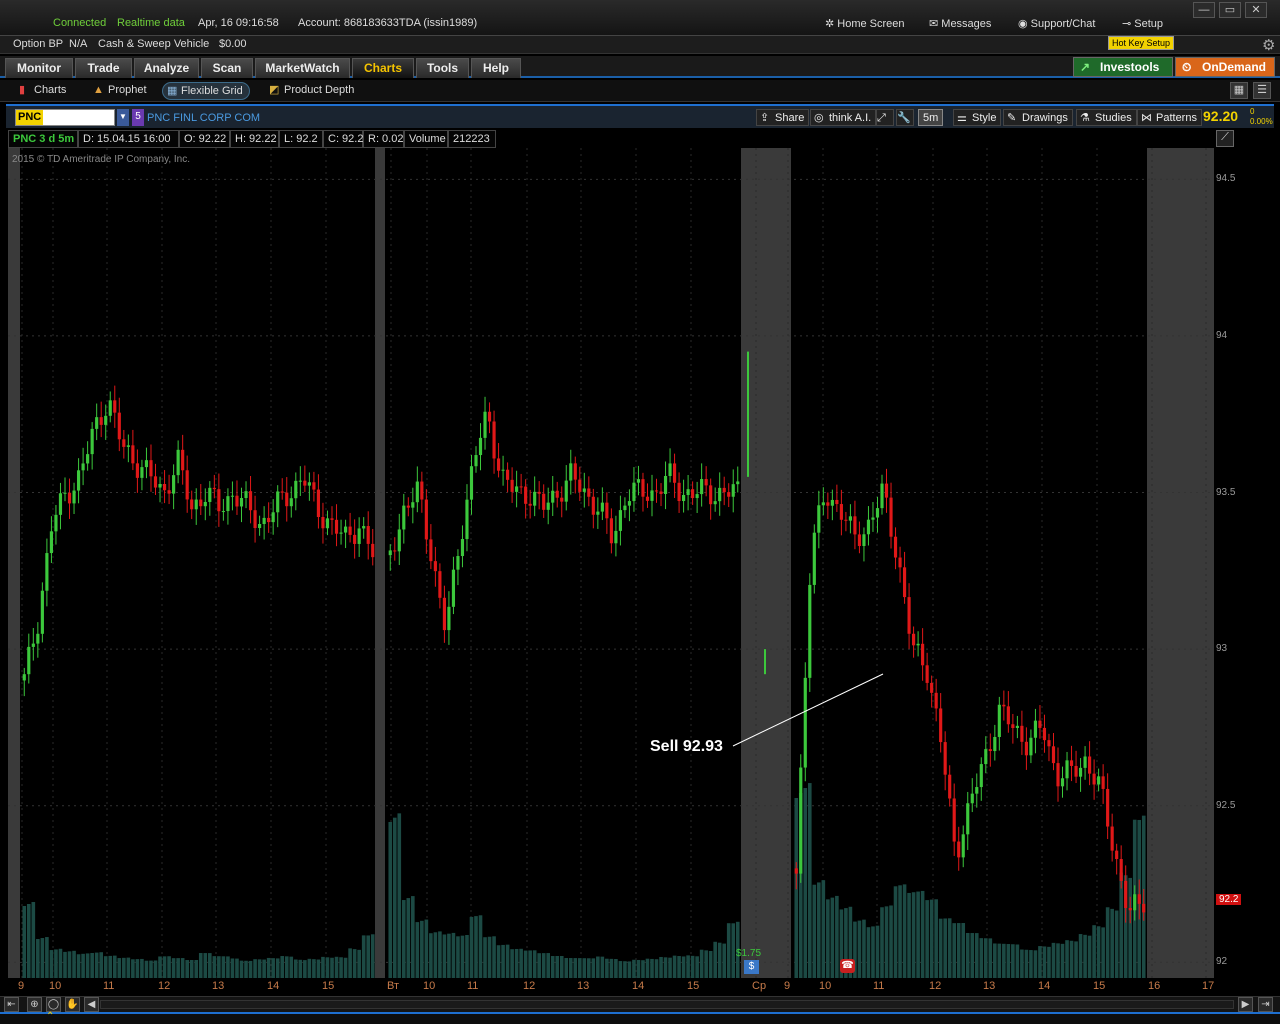 This screenshot has width=1280, height=1024. Describe the element at coordinates (50, 1016) in the screenshot. I see `expand-up-icon: ⌃` at that location.